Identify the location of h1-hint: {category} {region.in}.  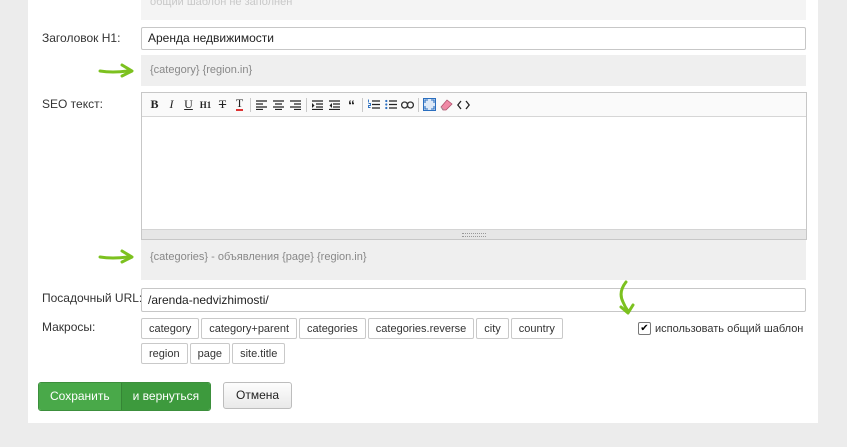
(473, 70).